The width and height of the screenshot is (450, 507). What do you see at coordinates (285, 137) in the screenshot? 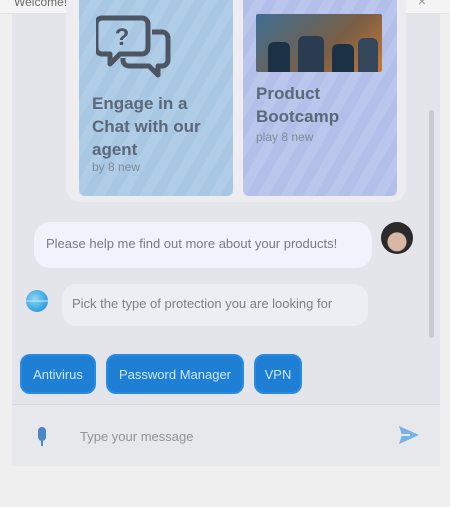
I see `card-meta: play 8 new` at bounding box center [285, 137].